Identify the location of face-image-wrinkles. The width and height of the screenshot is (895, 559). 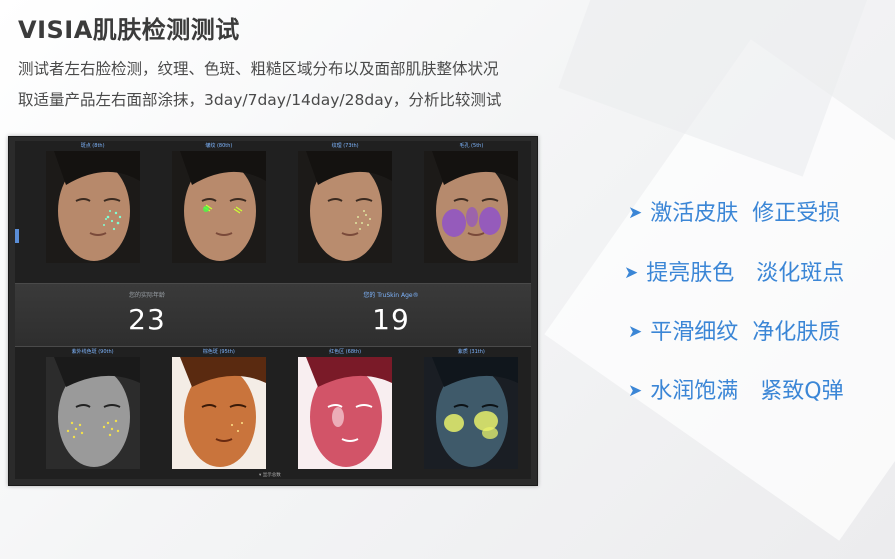
(218, 207).